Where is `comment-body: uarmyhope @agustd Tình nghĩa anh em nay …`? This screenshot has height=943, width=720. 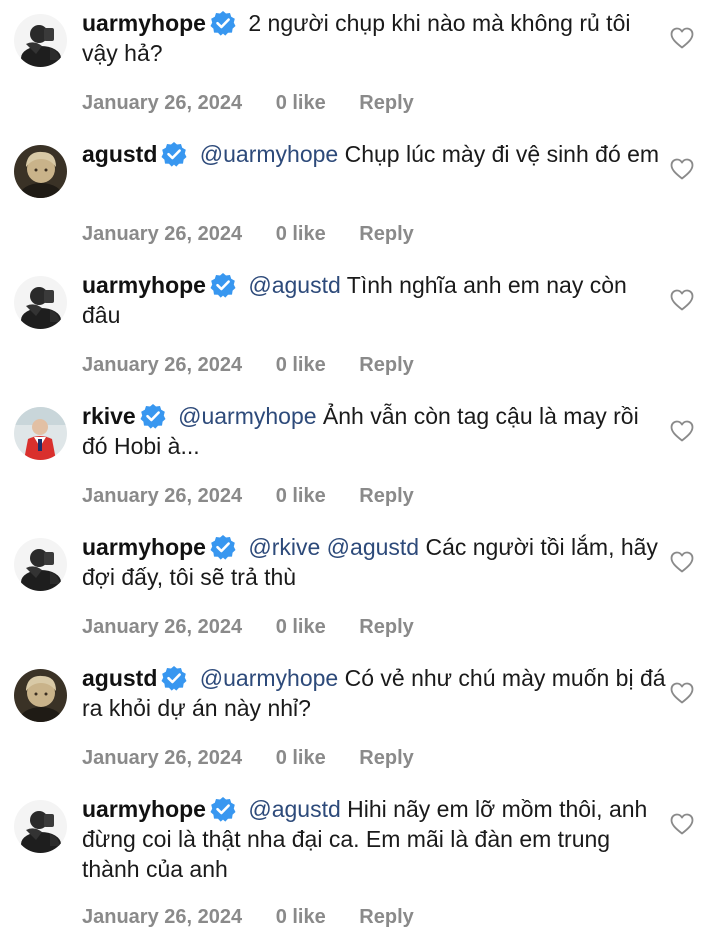
comment-body: uarmyhope @agustd Tình nghĩa anh em nay … is located at coordinates (374, 300).